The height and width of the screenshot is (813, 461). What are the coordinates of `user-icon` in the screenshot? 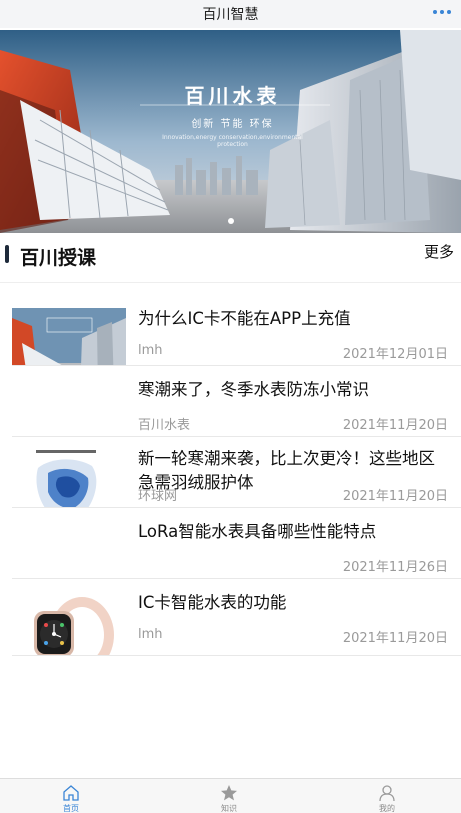 It's located at (387, 793).